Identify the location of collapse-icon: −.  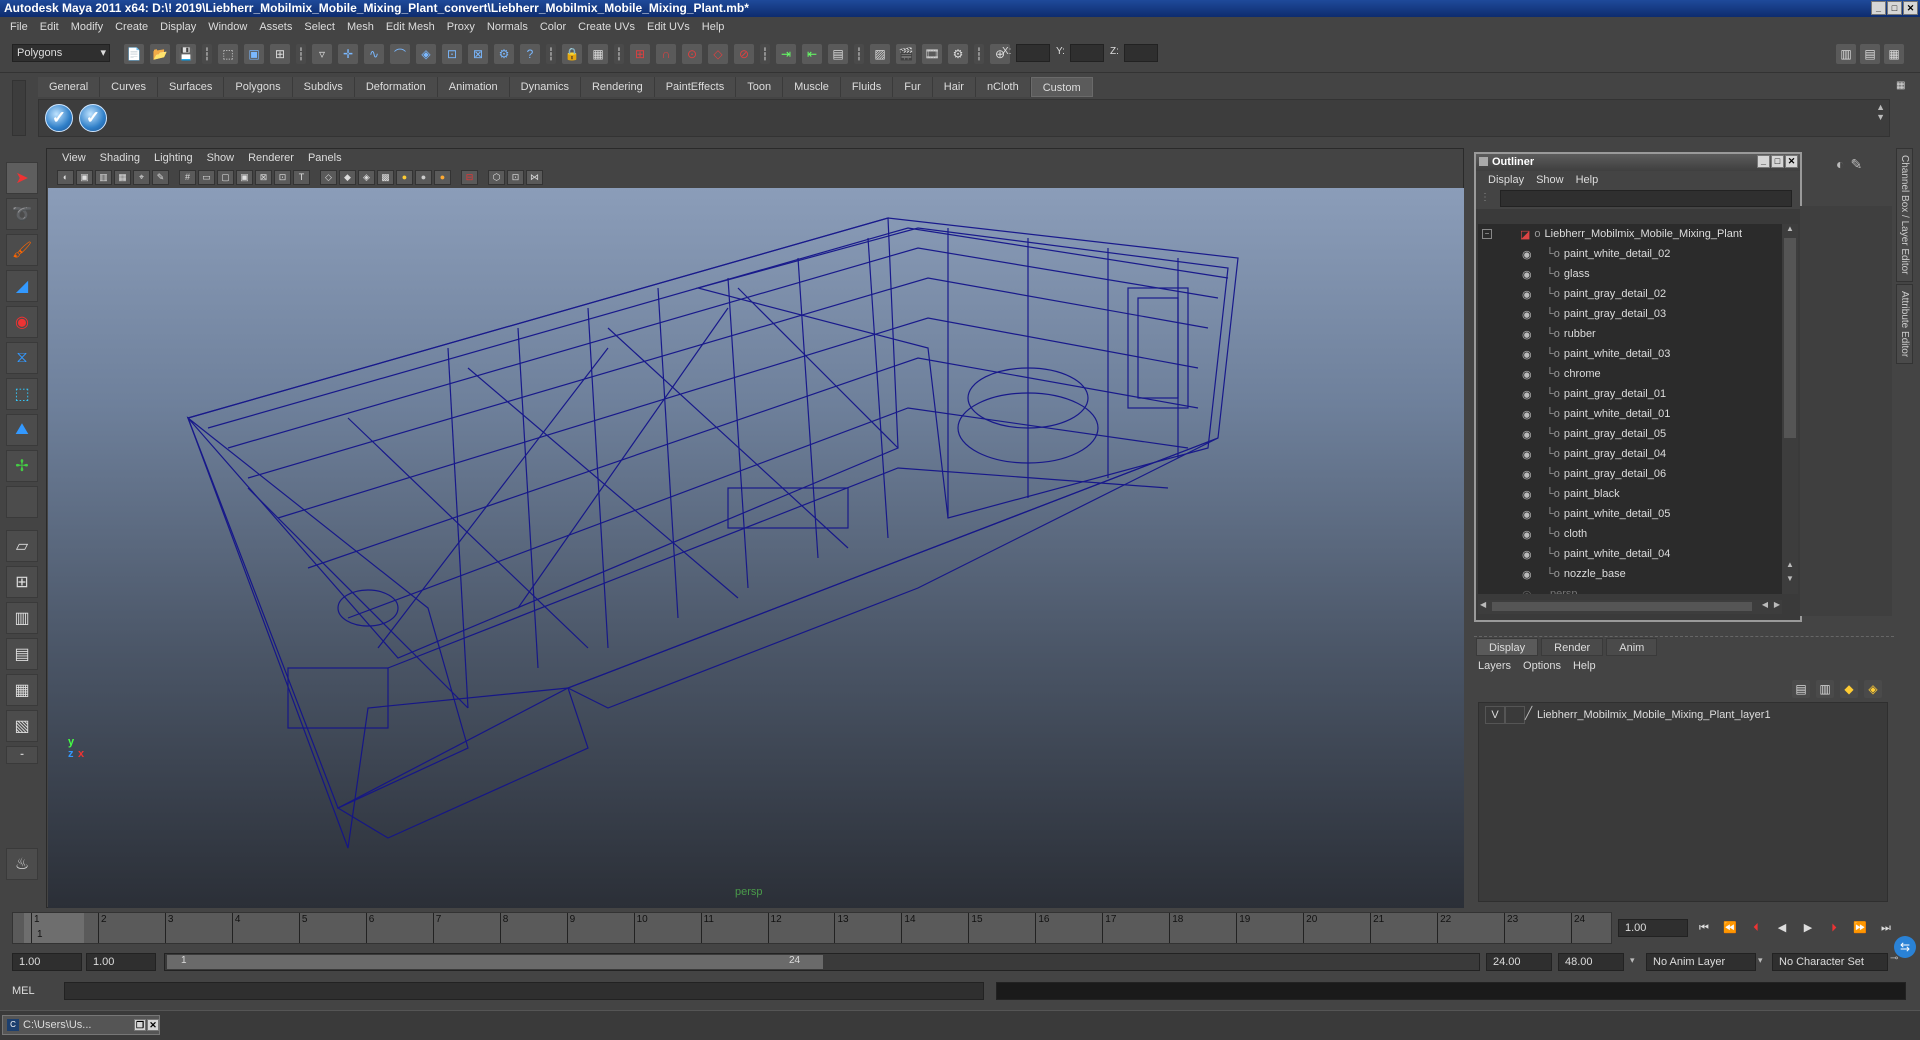
(1487, 234).